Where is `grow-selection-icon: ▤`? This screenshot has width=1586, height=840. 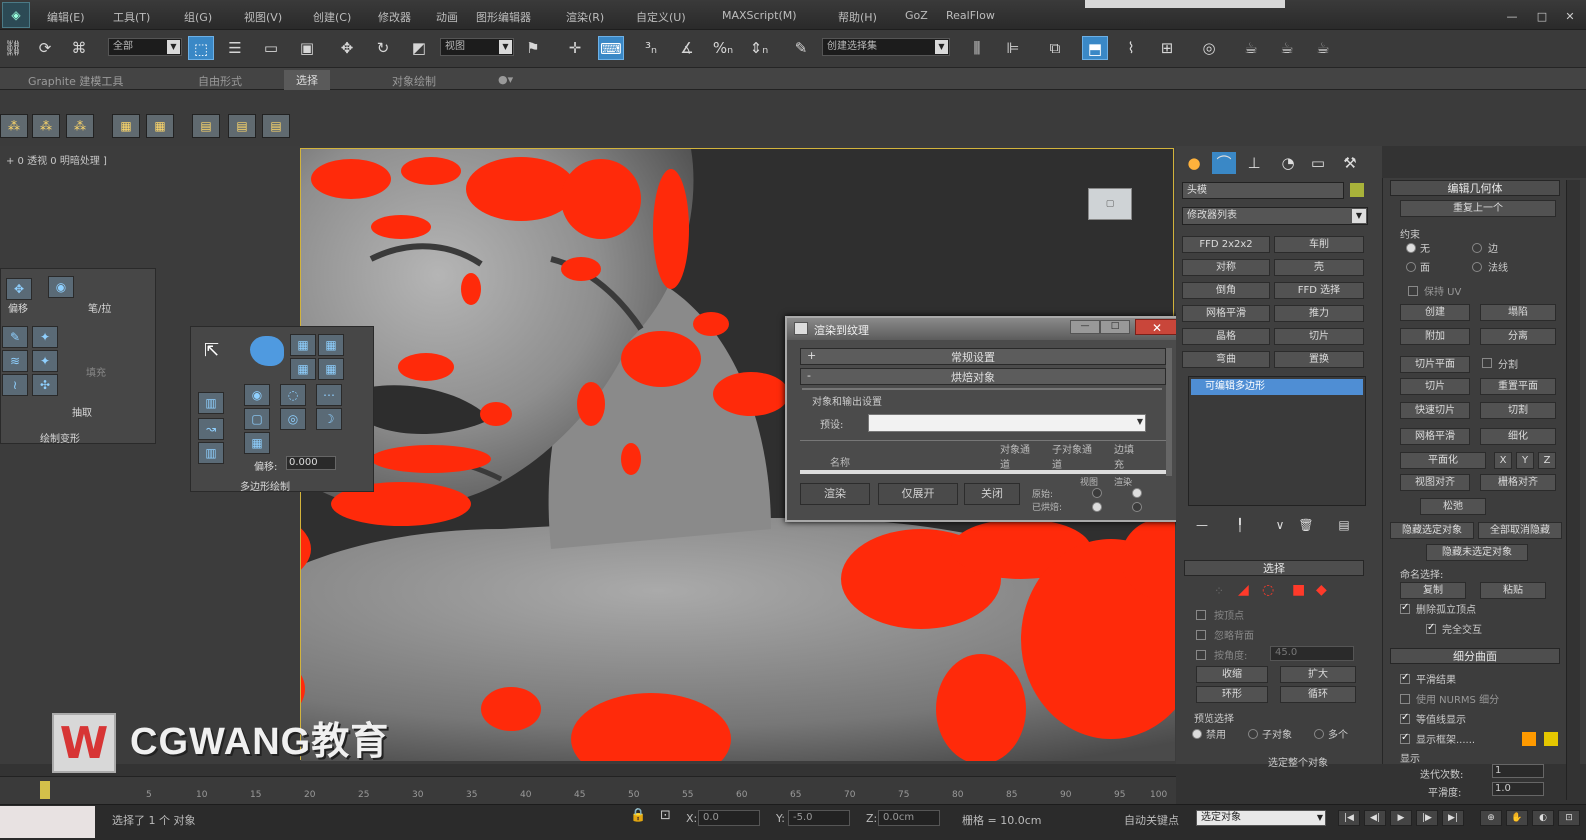
grow-selection-icon: ▤ is located at coordinates (206, 126).